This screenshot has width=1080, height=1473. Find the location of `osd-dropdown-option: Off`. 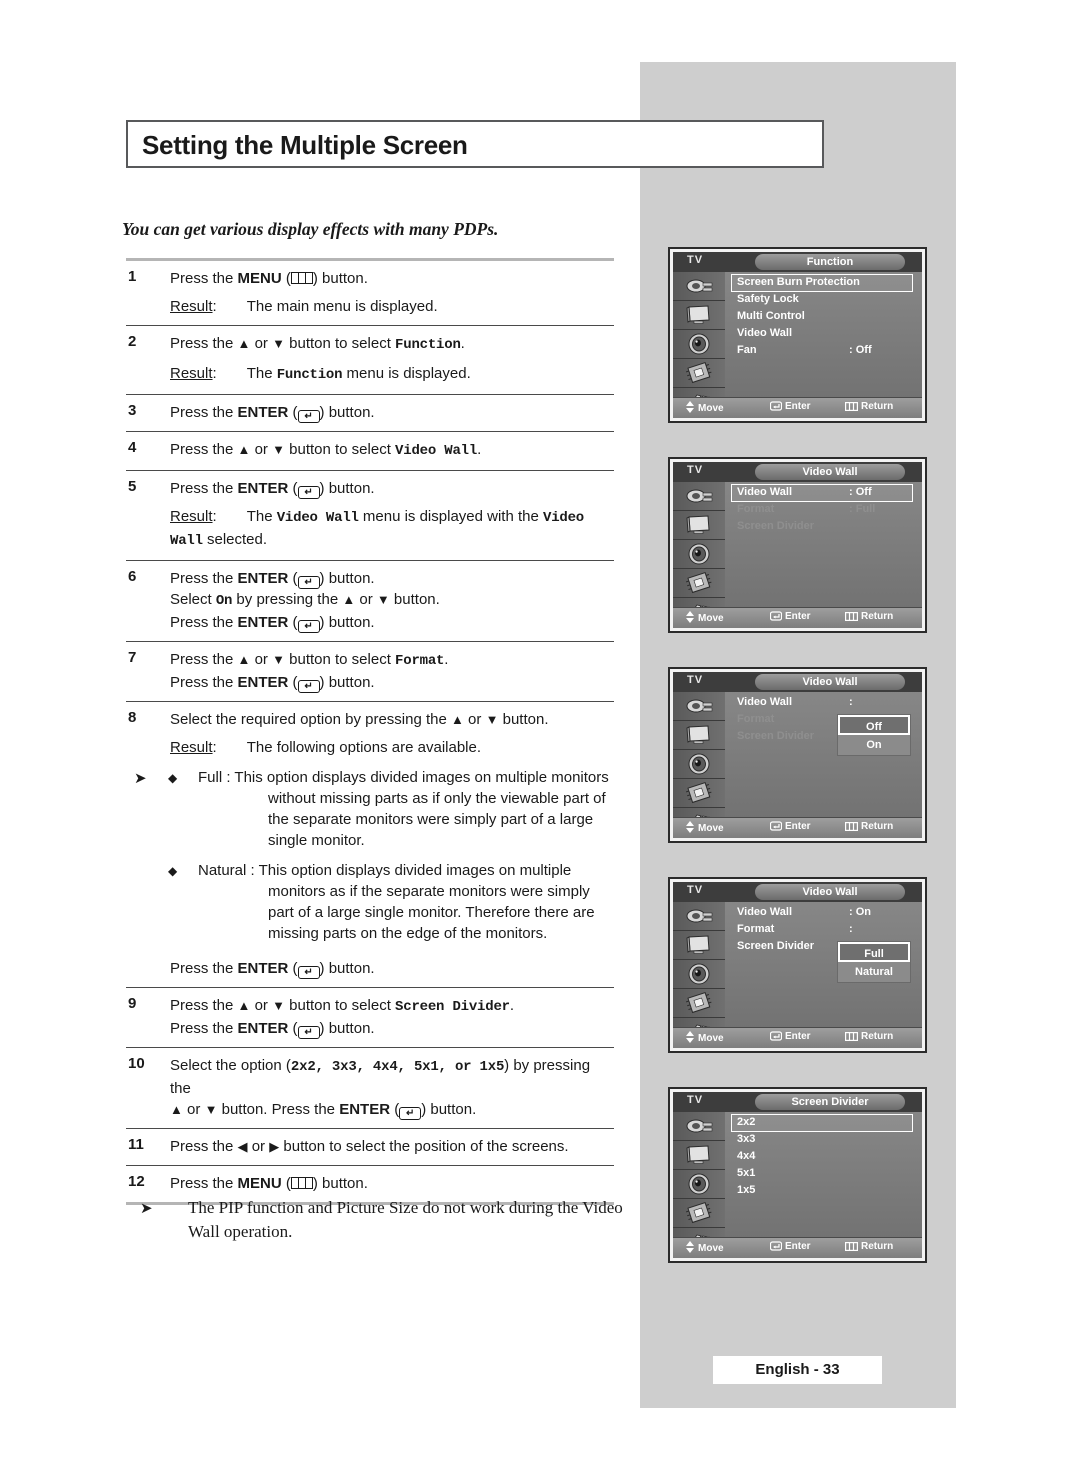

osd-dropdown-option: Off is located at coordinates (874, 725).